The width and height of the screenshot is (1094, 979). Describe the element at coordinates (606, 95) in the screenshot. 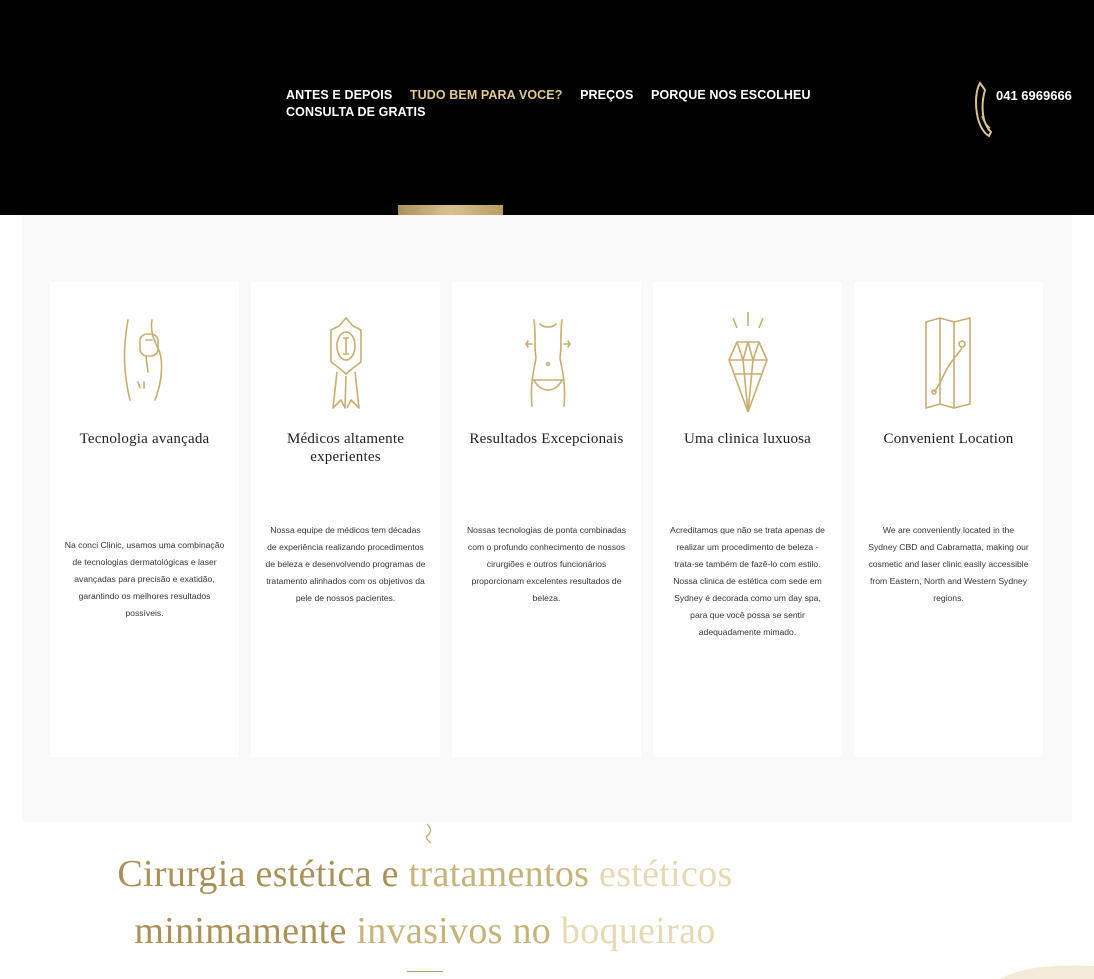

I see `nav-item-prices: PREÇOS` at that location.